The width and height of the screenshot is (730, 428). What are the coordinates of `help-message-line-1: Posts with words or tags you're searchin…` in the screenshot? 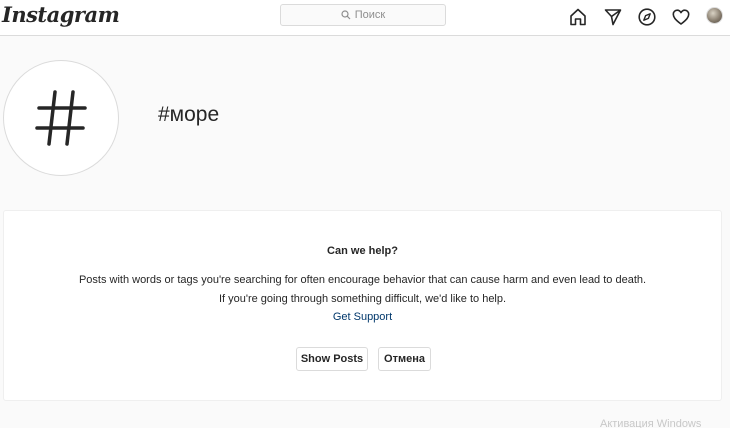 It's located at (362, 280).